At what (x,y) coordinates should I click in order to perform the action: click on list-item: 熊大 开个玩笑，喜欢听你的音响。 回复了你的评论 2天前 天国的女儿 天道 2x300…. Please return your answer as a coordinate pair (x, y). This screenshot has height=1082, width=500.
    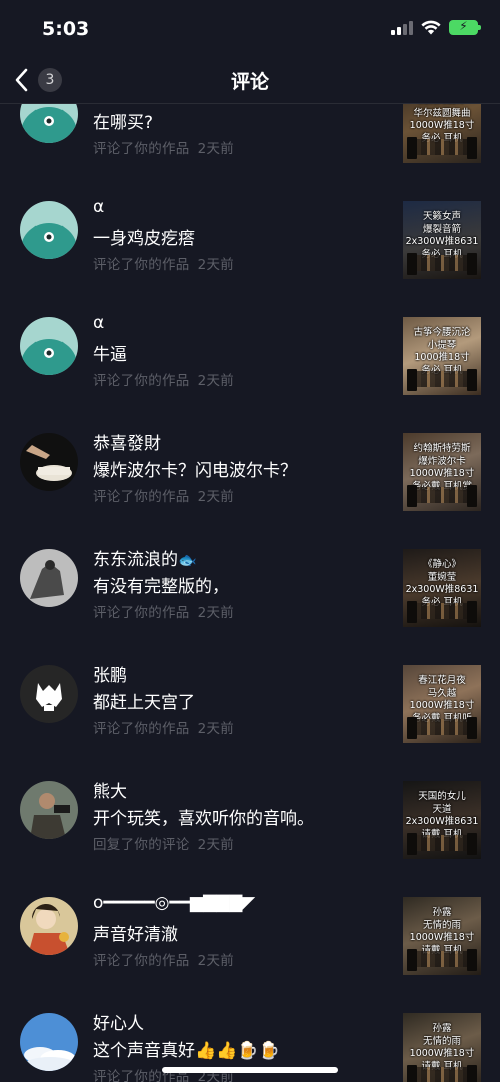
    Looking at the image, I should click on (250, 833).